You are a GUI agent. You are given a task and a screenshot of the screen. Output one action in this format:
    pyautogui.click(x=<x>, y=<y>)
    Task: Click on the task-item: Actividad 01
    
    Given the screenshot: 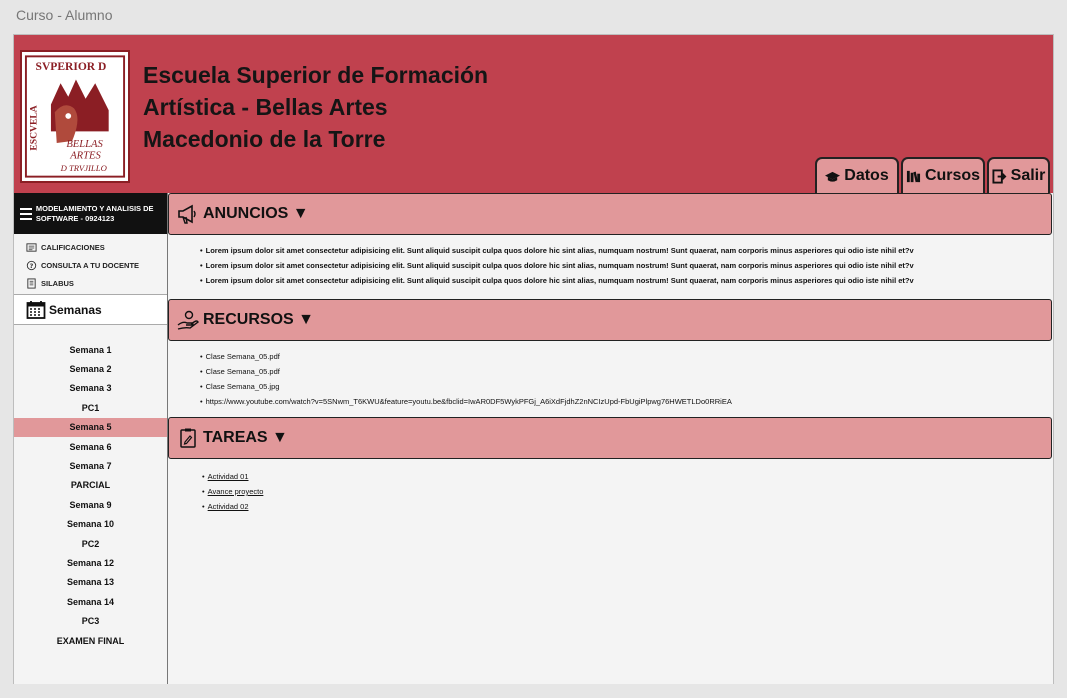 What is the action you would take?
    pyautogui.click(x=232, y=476)
    